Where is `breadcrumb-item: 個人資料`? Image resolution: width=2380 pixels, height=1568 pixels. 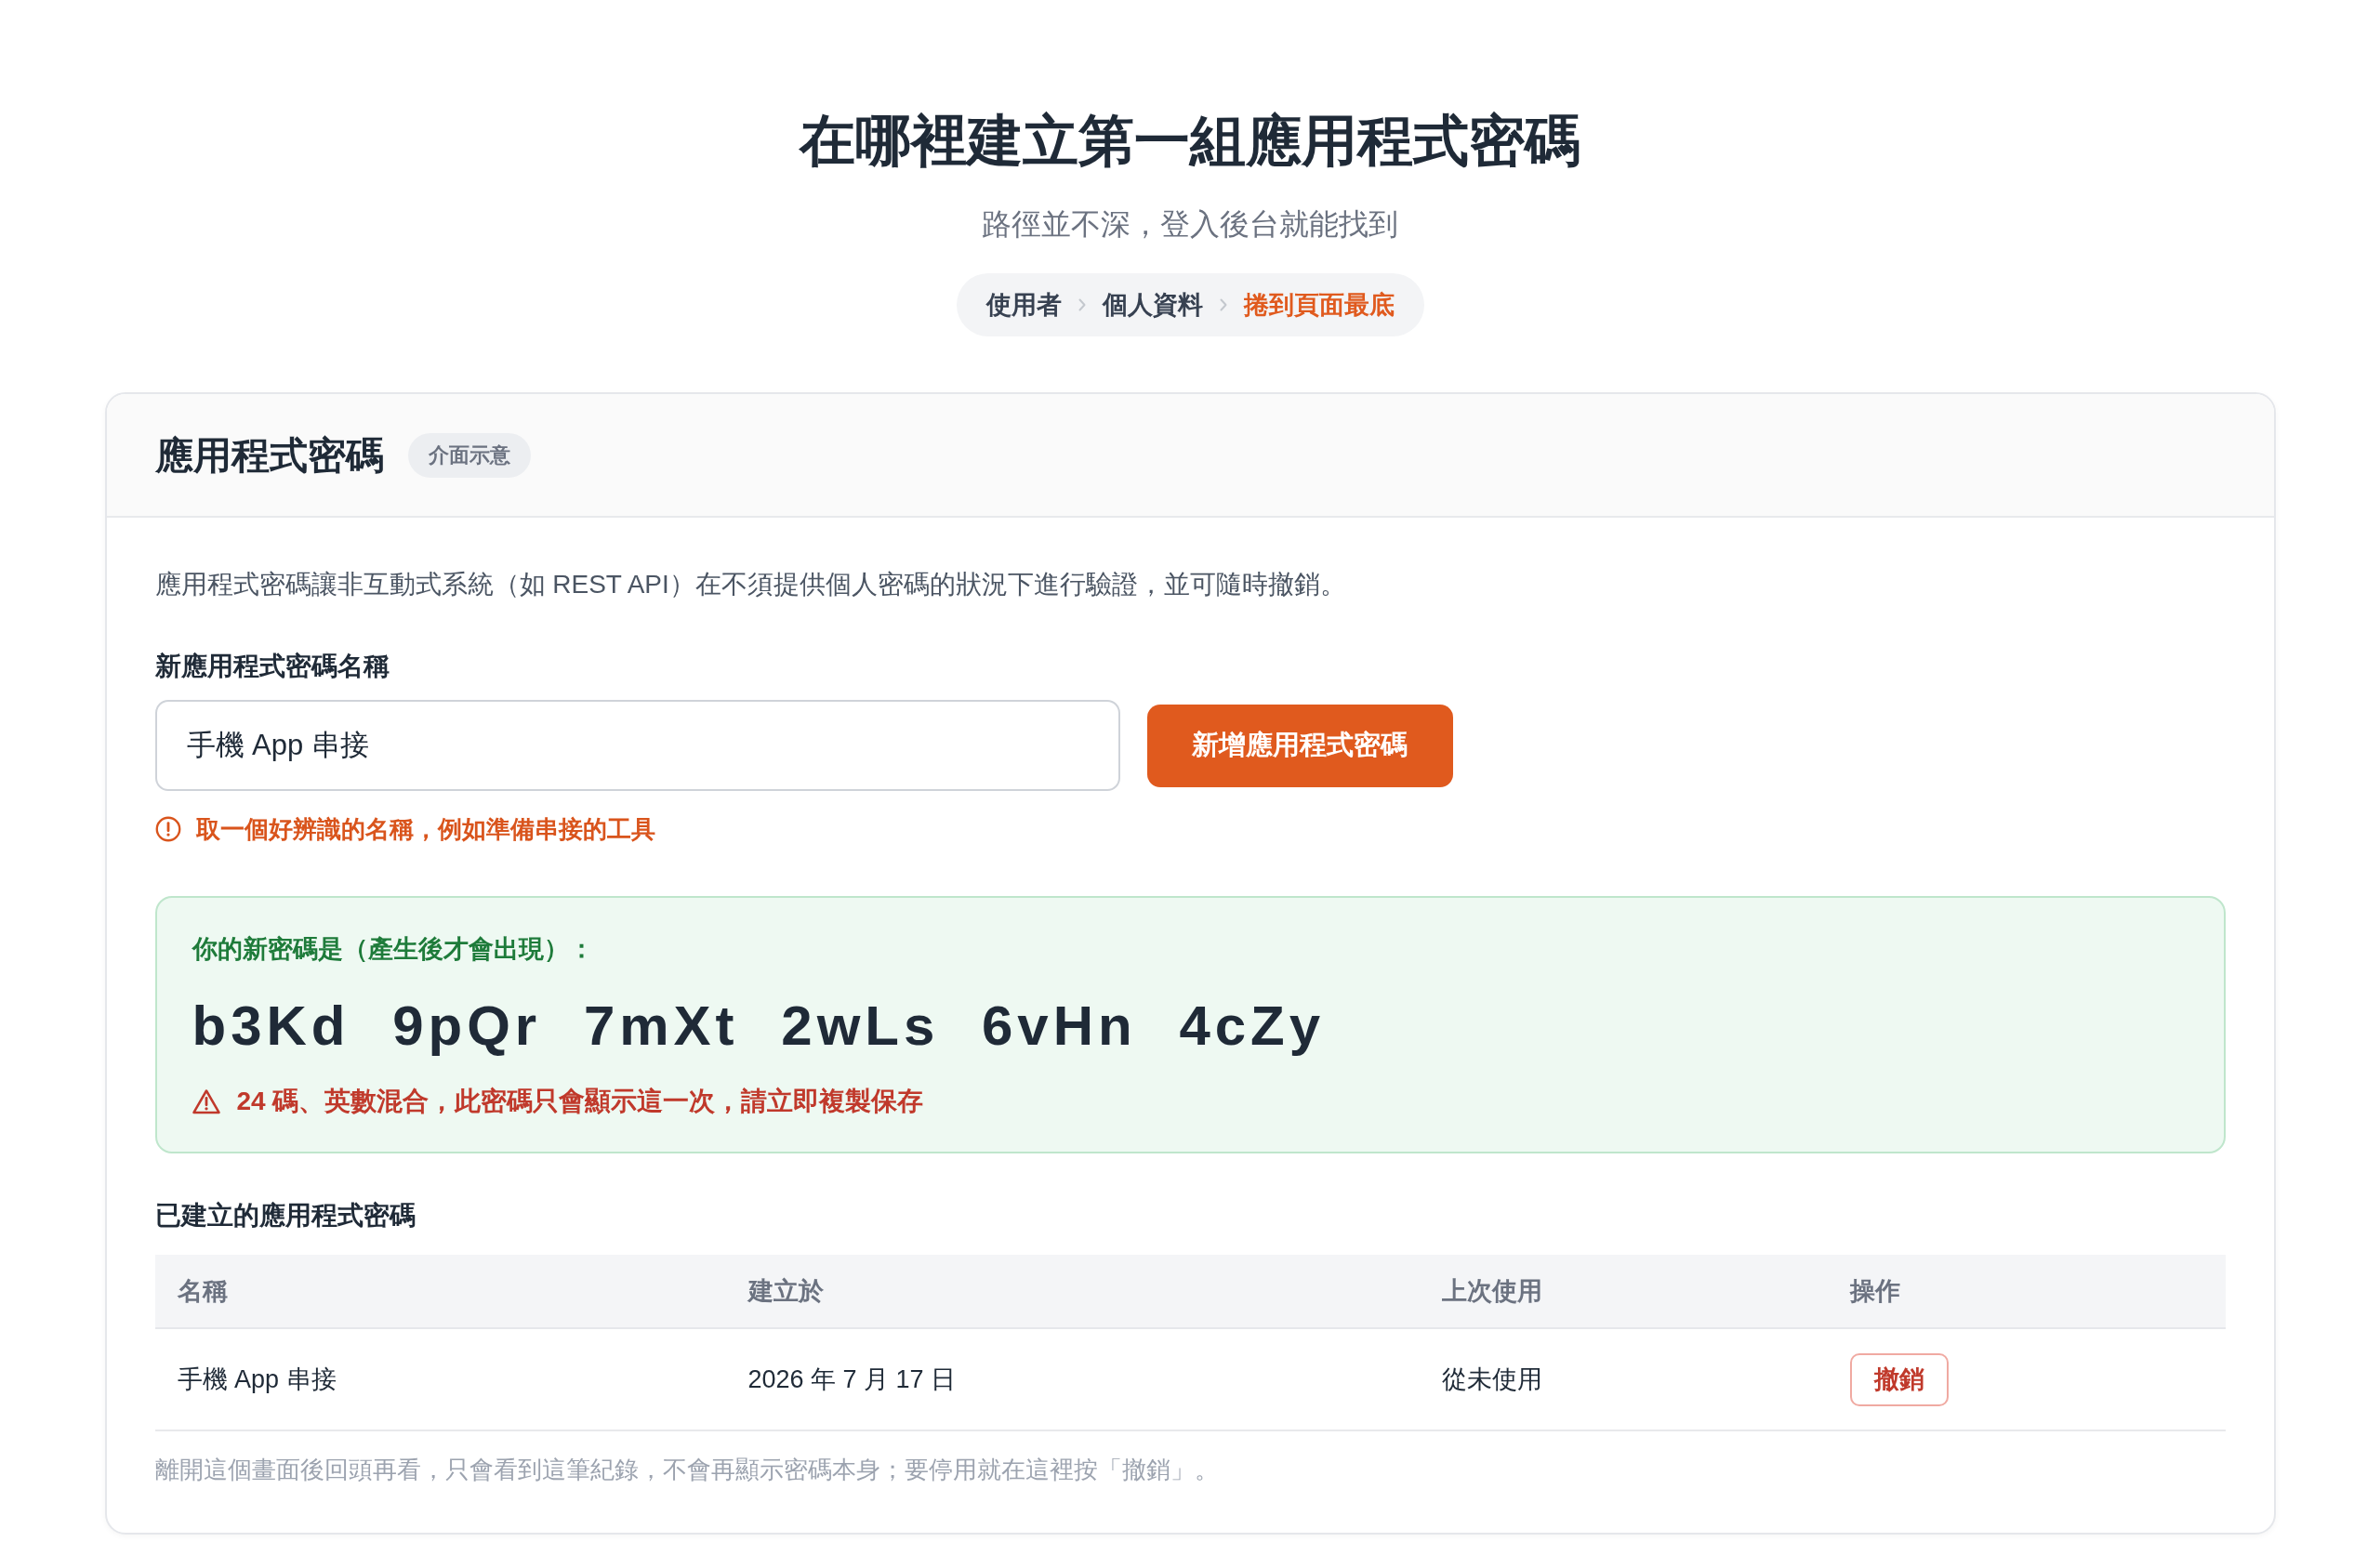 breadcrumb-item: 個人資料 is located at coordinates (1152, 306).